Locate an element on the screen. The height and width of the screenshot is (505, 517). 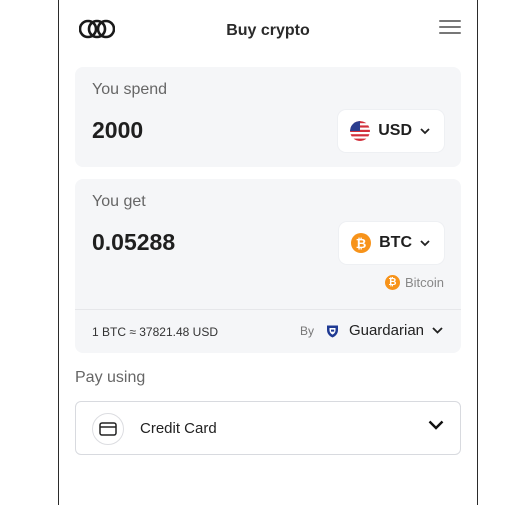
guardarian-shield-icon is located at coordinates (332, 331).